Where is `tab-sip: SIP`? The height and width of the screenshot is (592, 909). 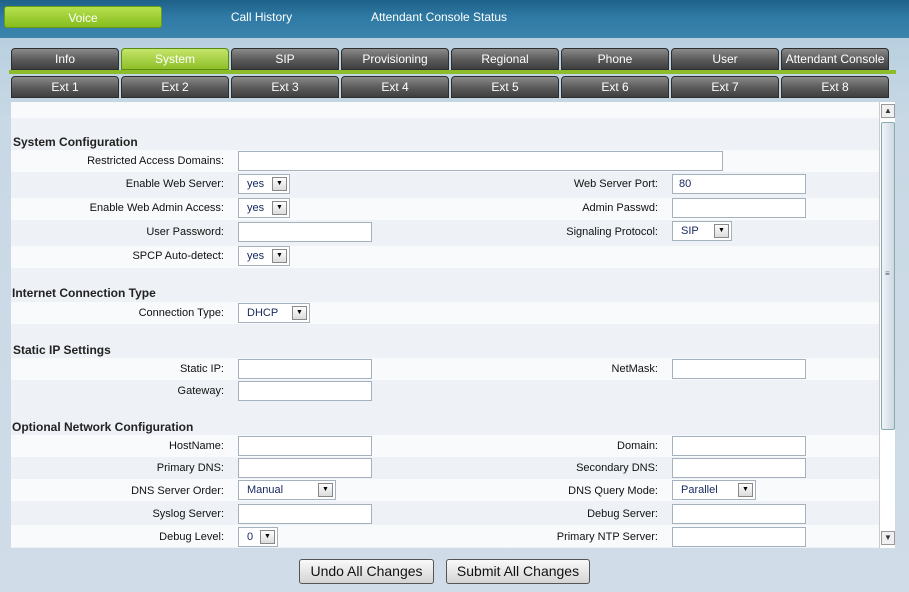 tab-sip: SIP is located at coordinates (285, 59).